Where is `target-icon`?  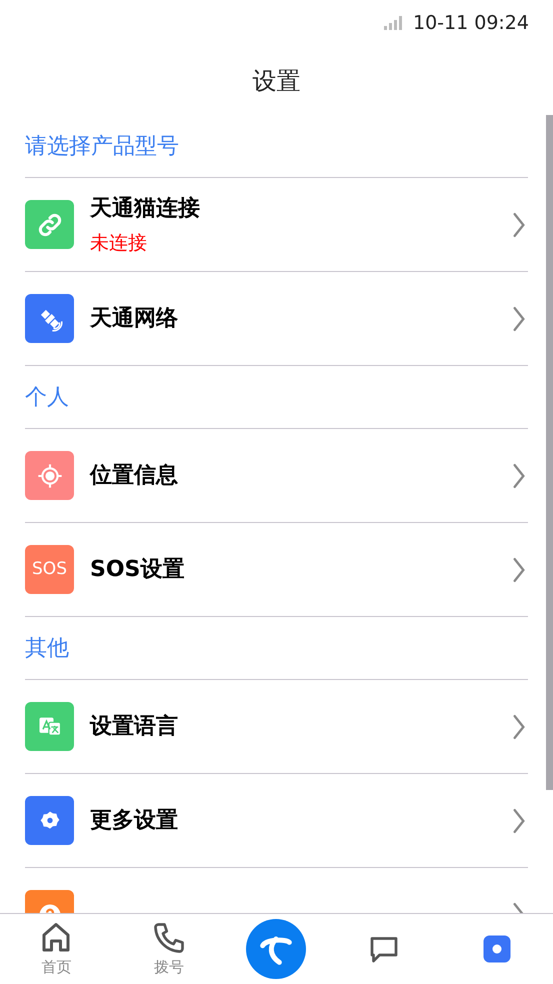 target-icon is located at coordinates (49, 475).